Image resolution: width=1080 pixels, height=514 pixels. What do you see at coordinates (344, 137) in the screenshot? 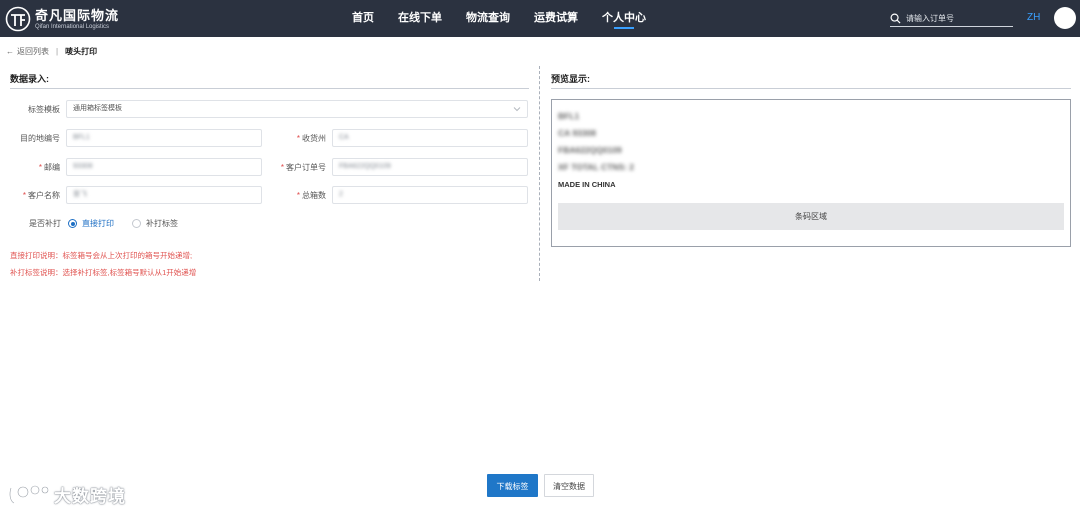
I see `state-value: CA` at bounding box center [344, 137].